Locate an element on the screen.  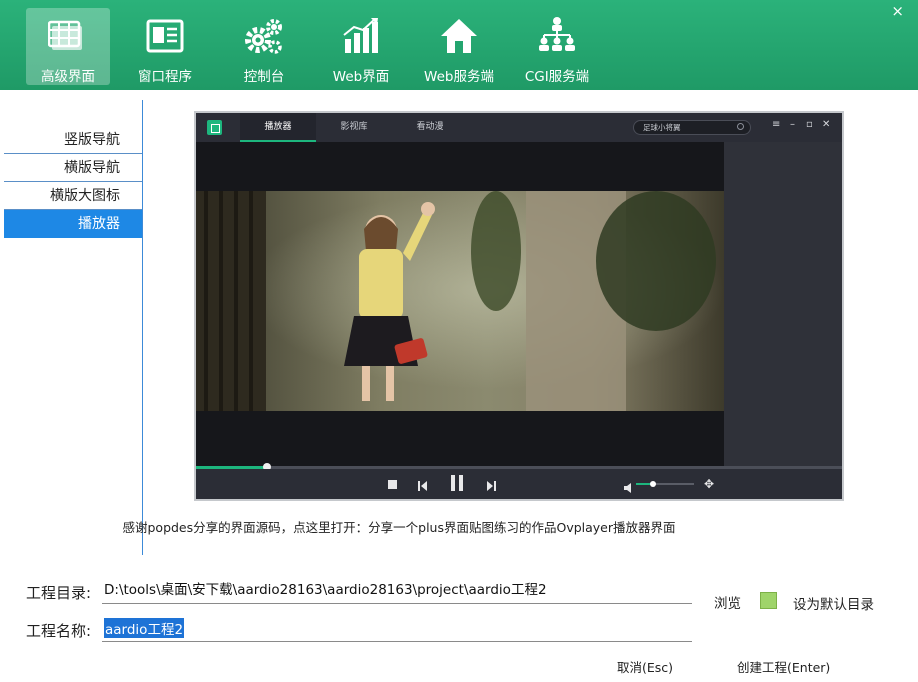
volume-knob is located at coordinates (653, 484).